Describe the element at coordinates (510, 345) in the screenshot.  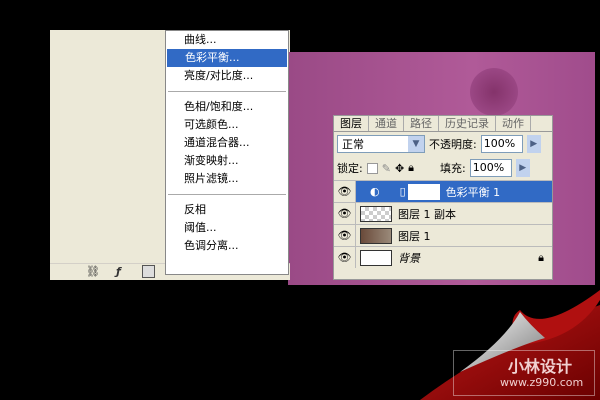
I see `page-curl-decoration` at that location.